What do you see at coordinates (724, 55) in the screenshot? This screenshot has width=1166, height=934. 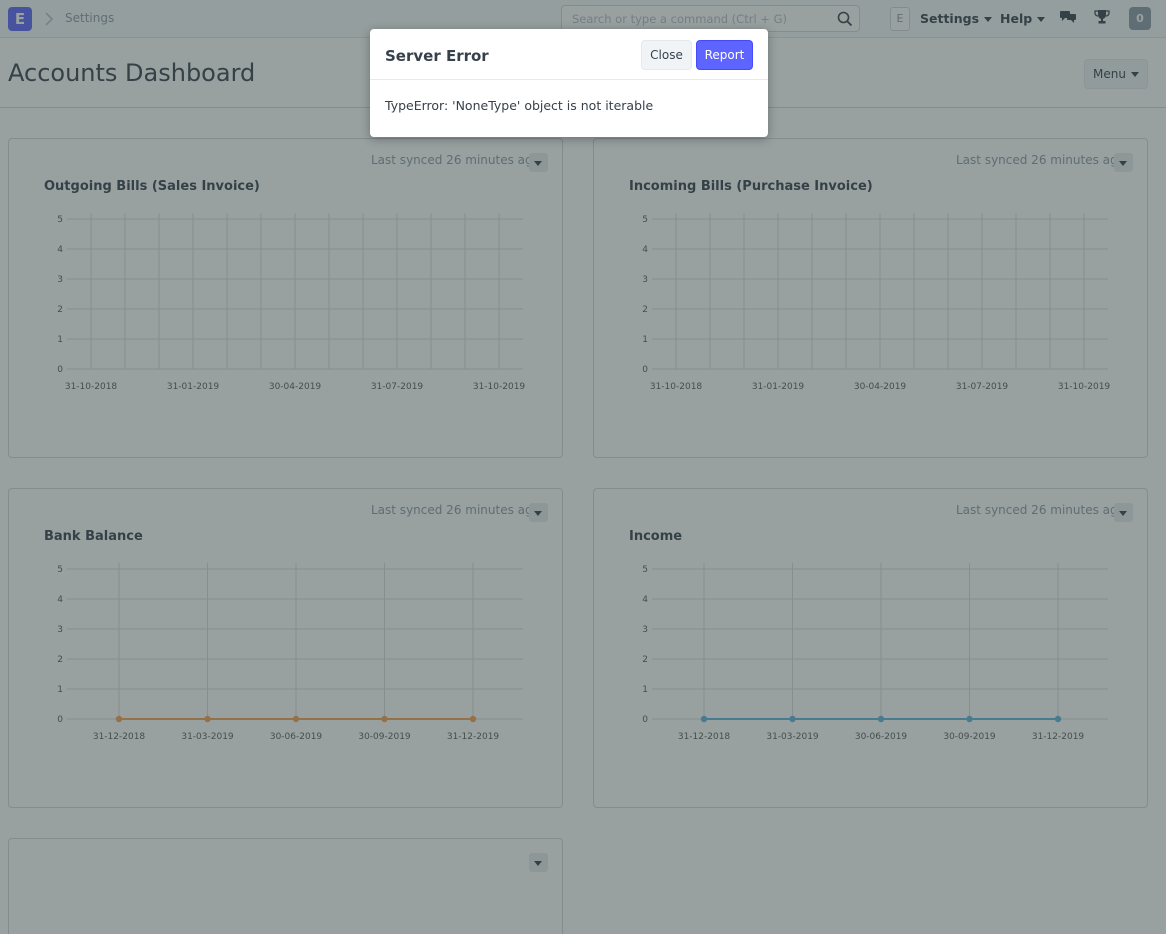 I see `report-button: Report` at bounding box center [724, 55].